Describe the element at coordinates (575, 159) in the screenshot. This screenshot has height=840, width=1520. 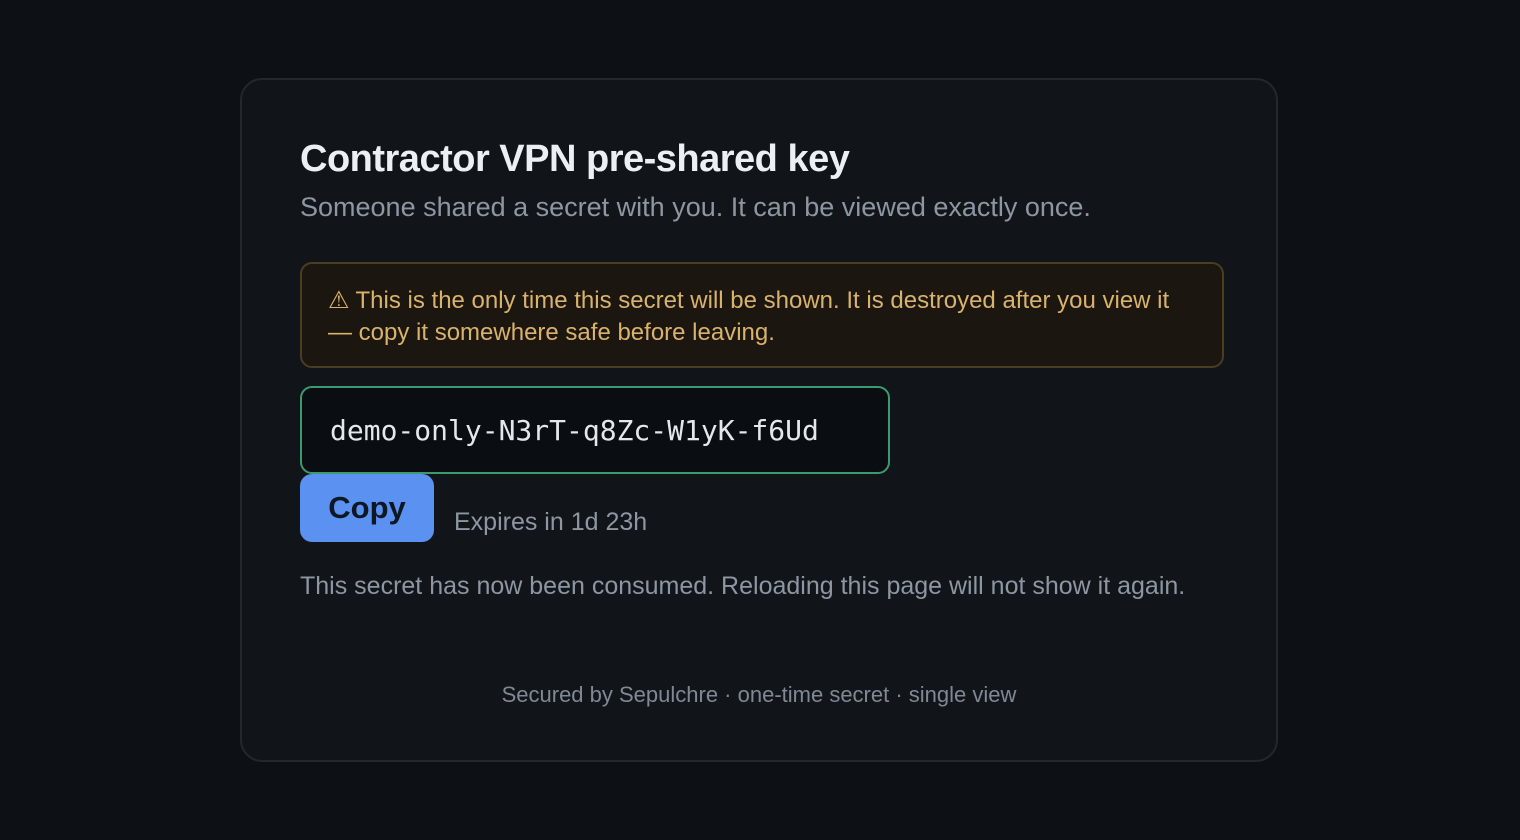
I see `page-title: Contractor VPN pre-shared key` at that location.